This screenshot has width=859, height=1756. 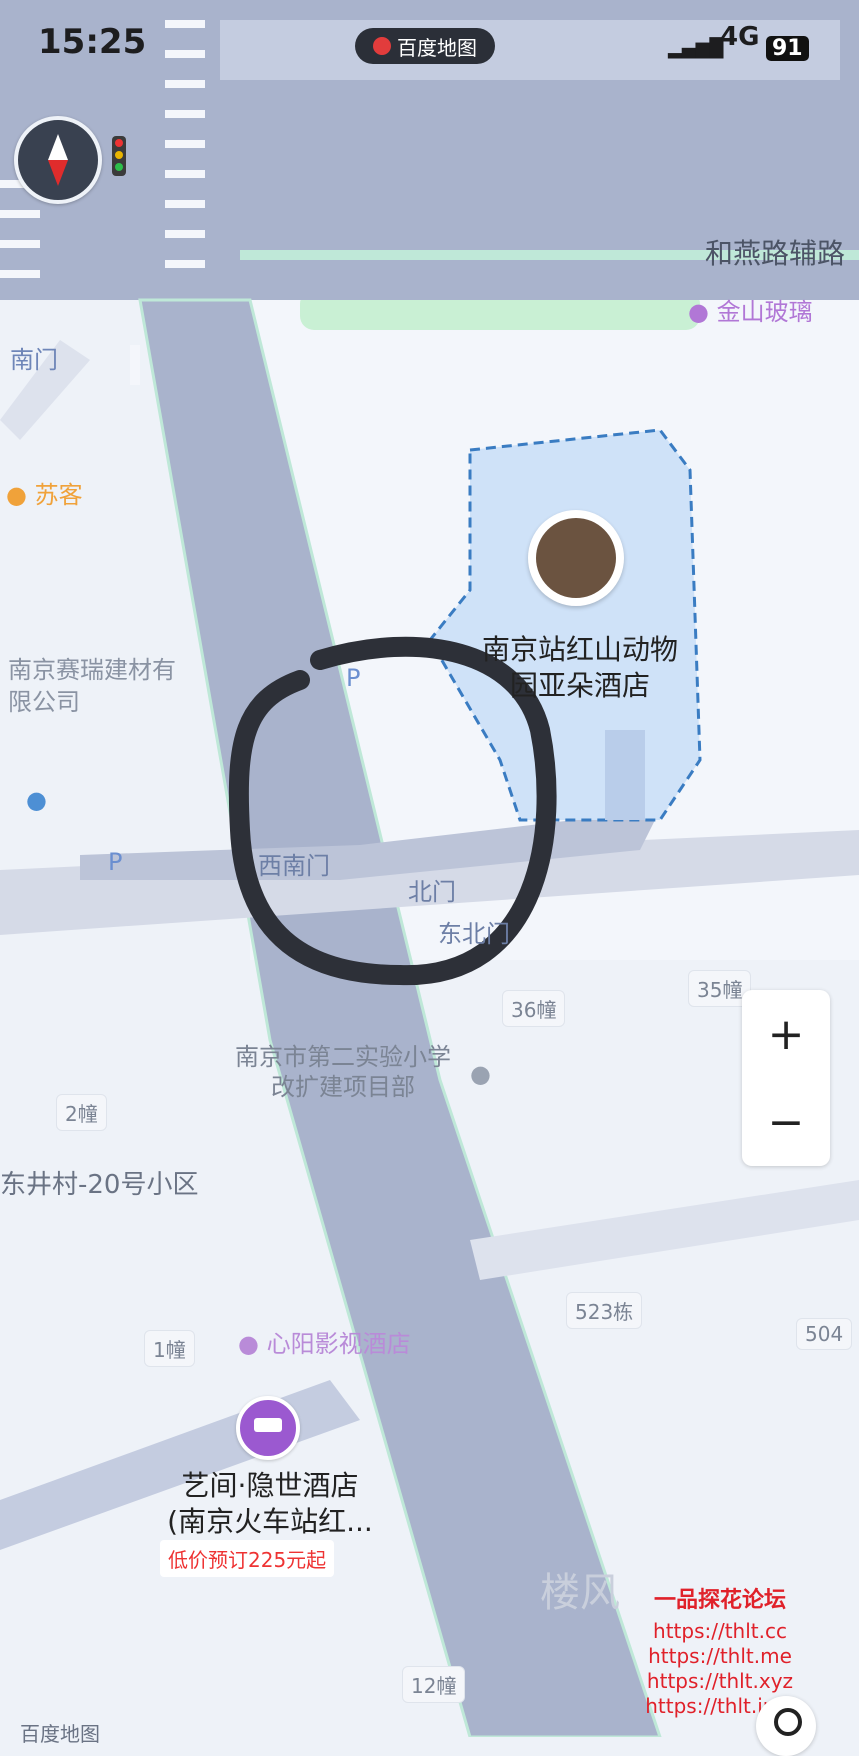 I want to click on status-time: 15:25, so click(x=92, y=42).